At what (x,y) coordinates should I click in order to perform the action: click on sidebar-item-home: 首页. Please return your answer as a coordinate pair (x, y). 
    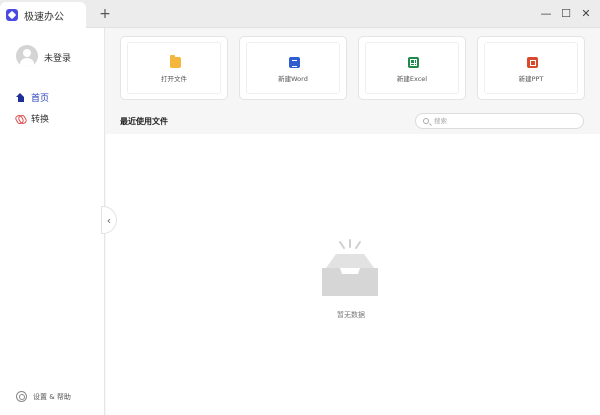
    Looking at the image, I should click on (56, 97).